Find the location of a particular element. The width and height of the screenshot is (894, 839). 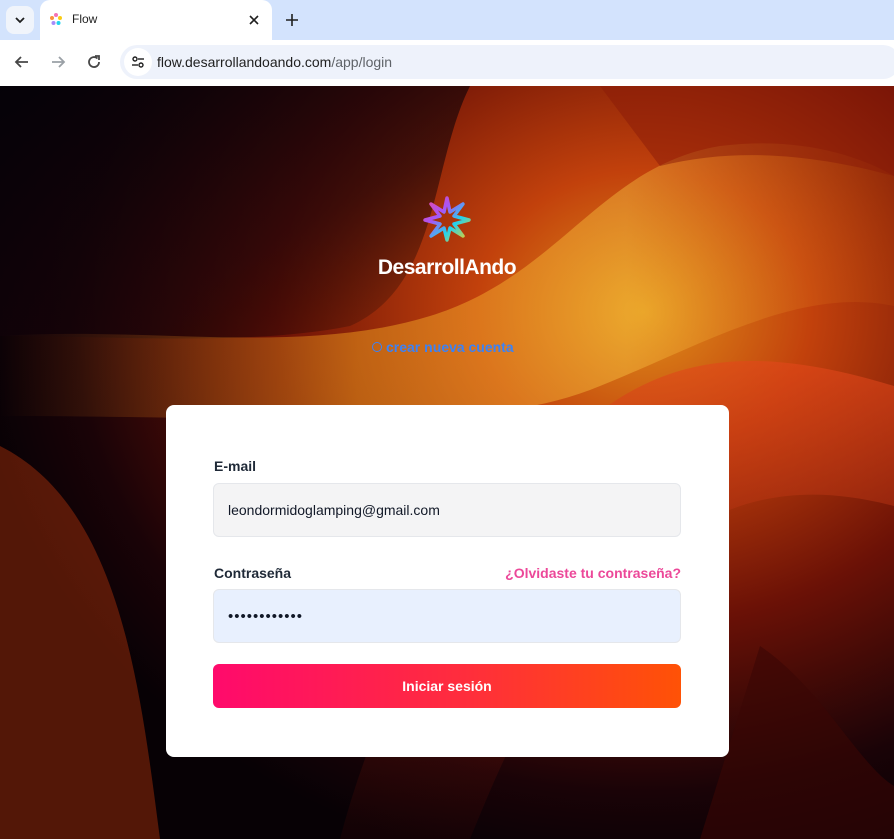

close-tab-button is located at coordinates (254, 20).